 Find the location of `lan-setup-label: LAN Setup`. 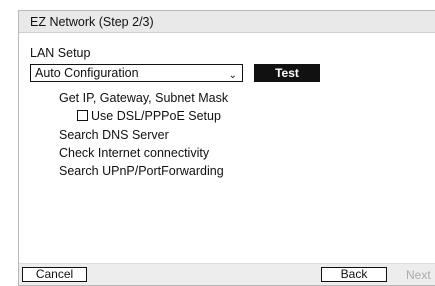

lan-setup-label: LAN Setup is located at coordinates (60, 53).